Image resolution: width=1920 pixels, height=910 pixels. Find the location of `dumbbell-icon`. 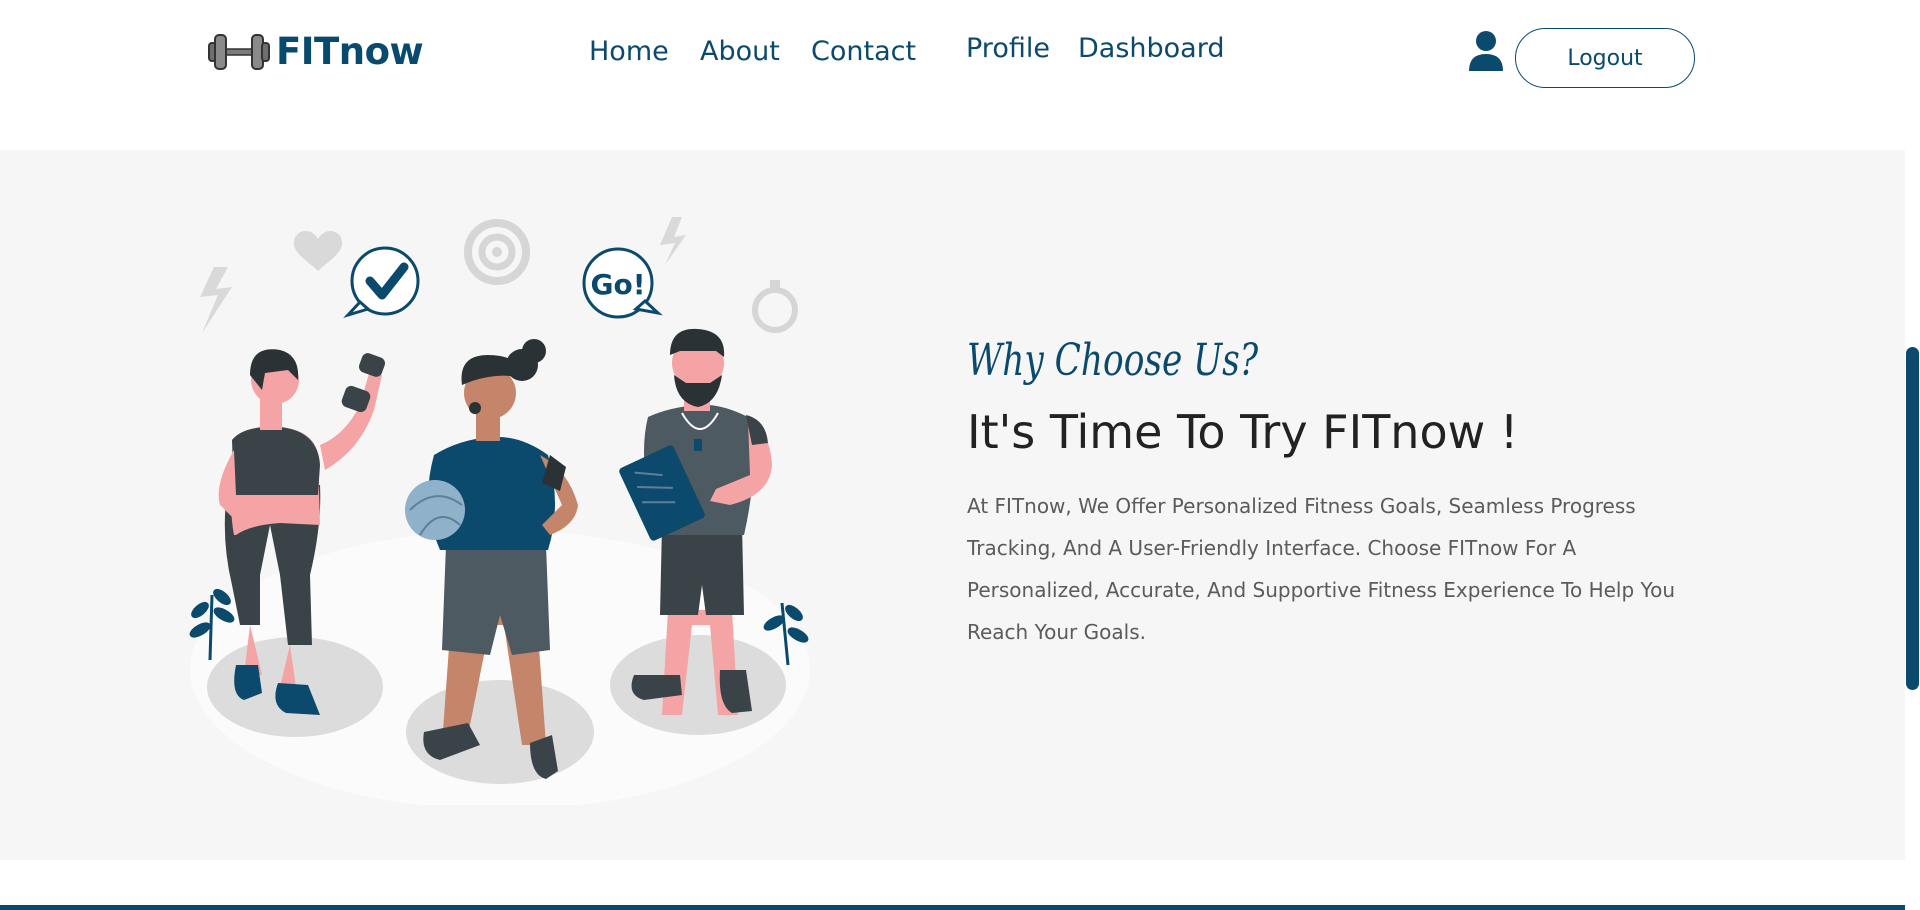

dumbbell-icon is located at coordinates (239, 51).